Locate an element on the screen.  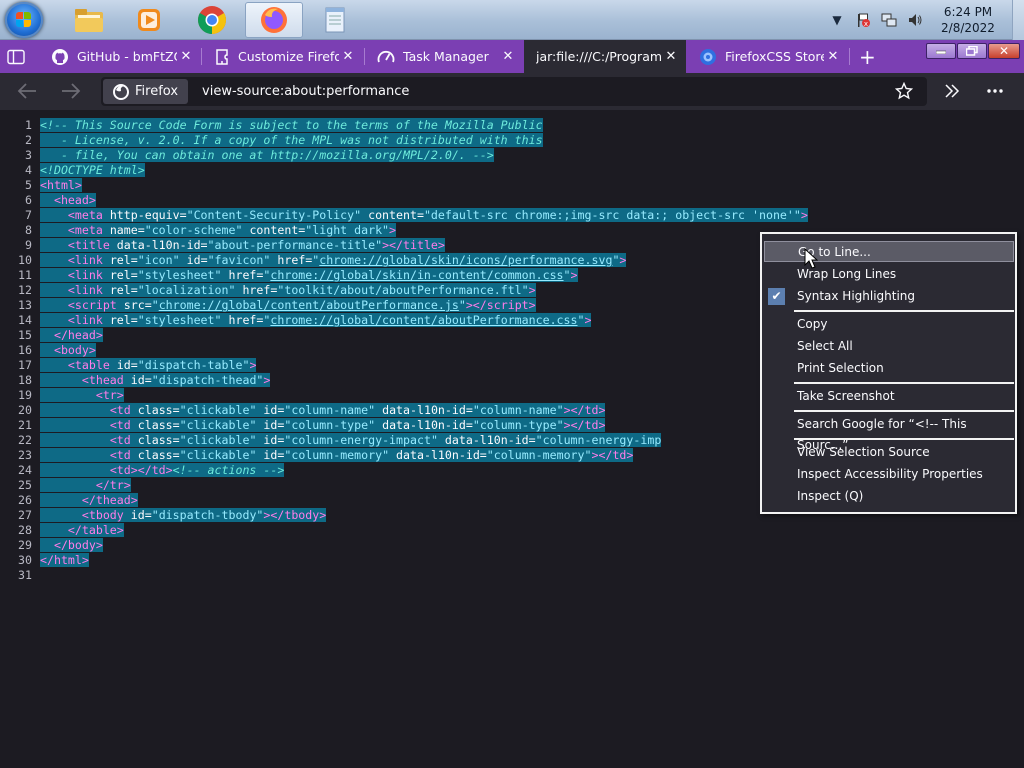
app-menu-button is located at coordinates (995, 93).